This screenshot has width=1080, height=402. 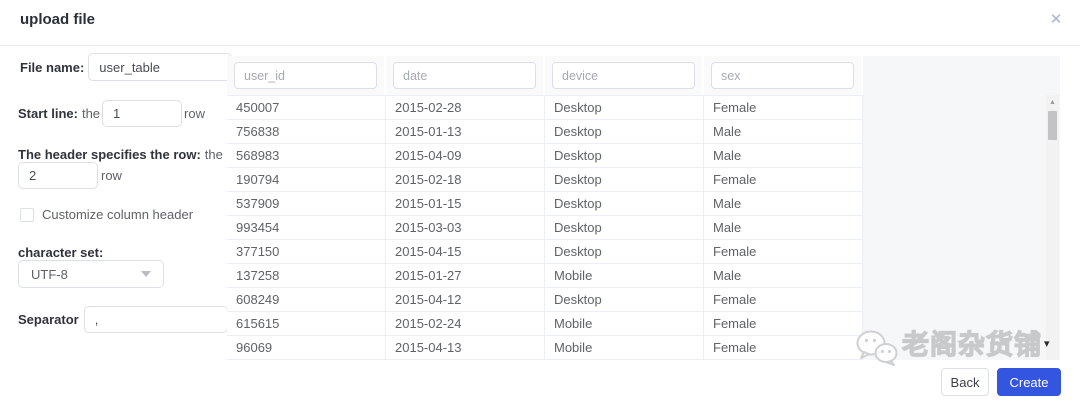 What do you see at coordinates (306, 228) in the screenshot?
I see `cell-user-id: 993454` at bounding box center [306, 228].